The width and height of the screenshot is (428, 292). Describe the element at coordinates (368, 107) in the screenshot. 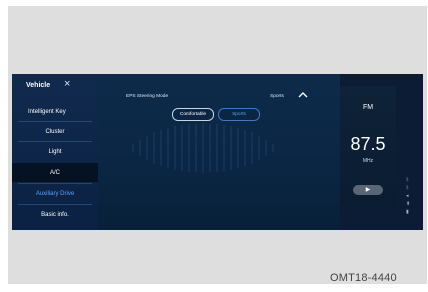

I see `radio-band: FM` at that location.